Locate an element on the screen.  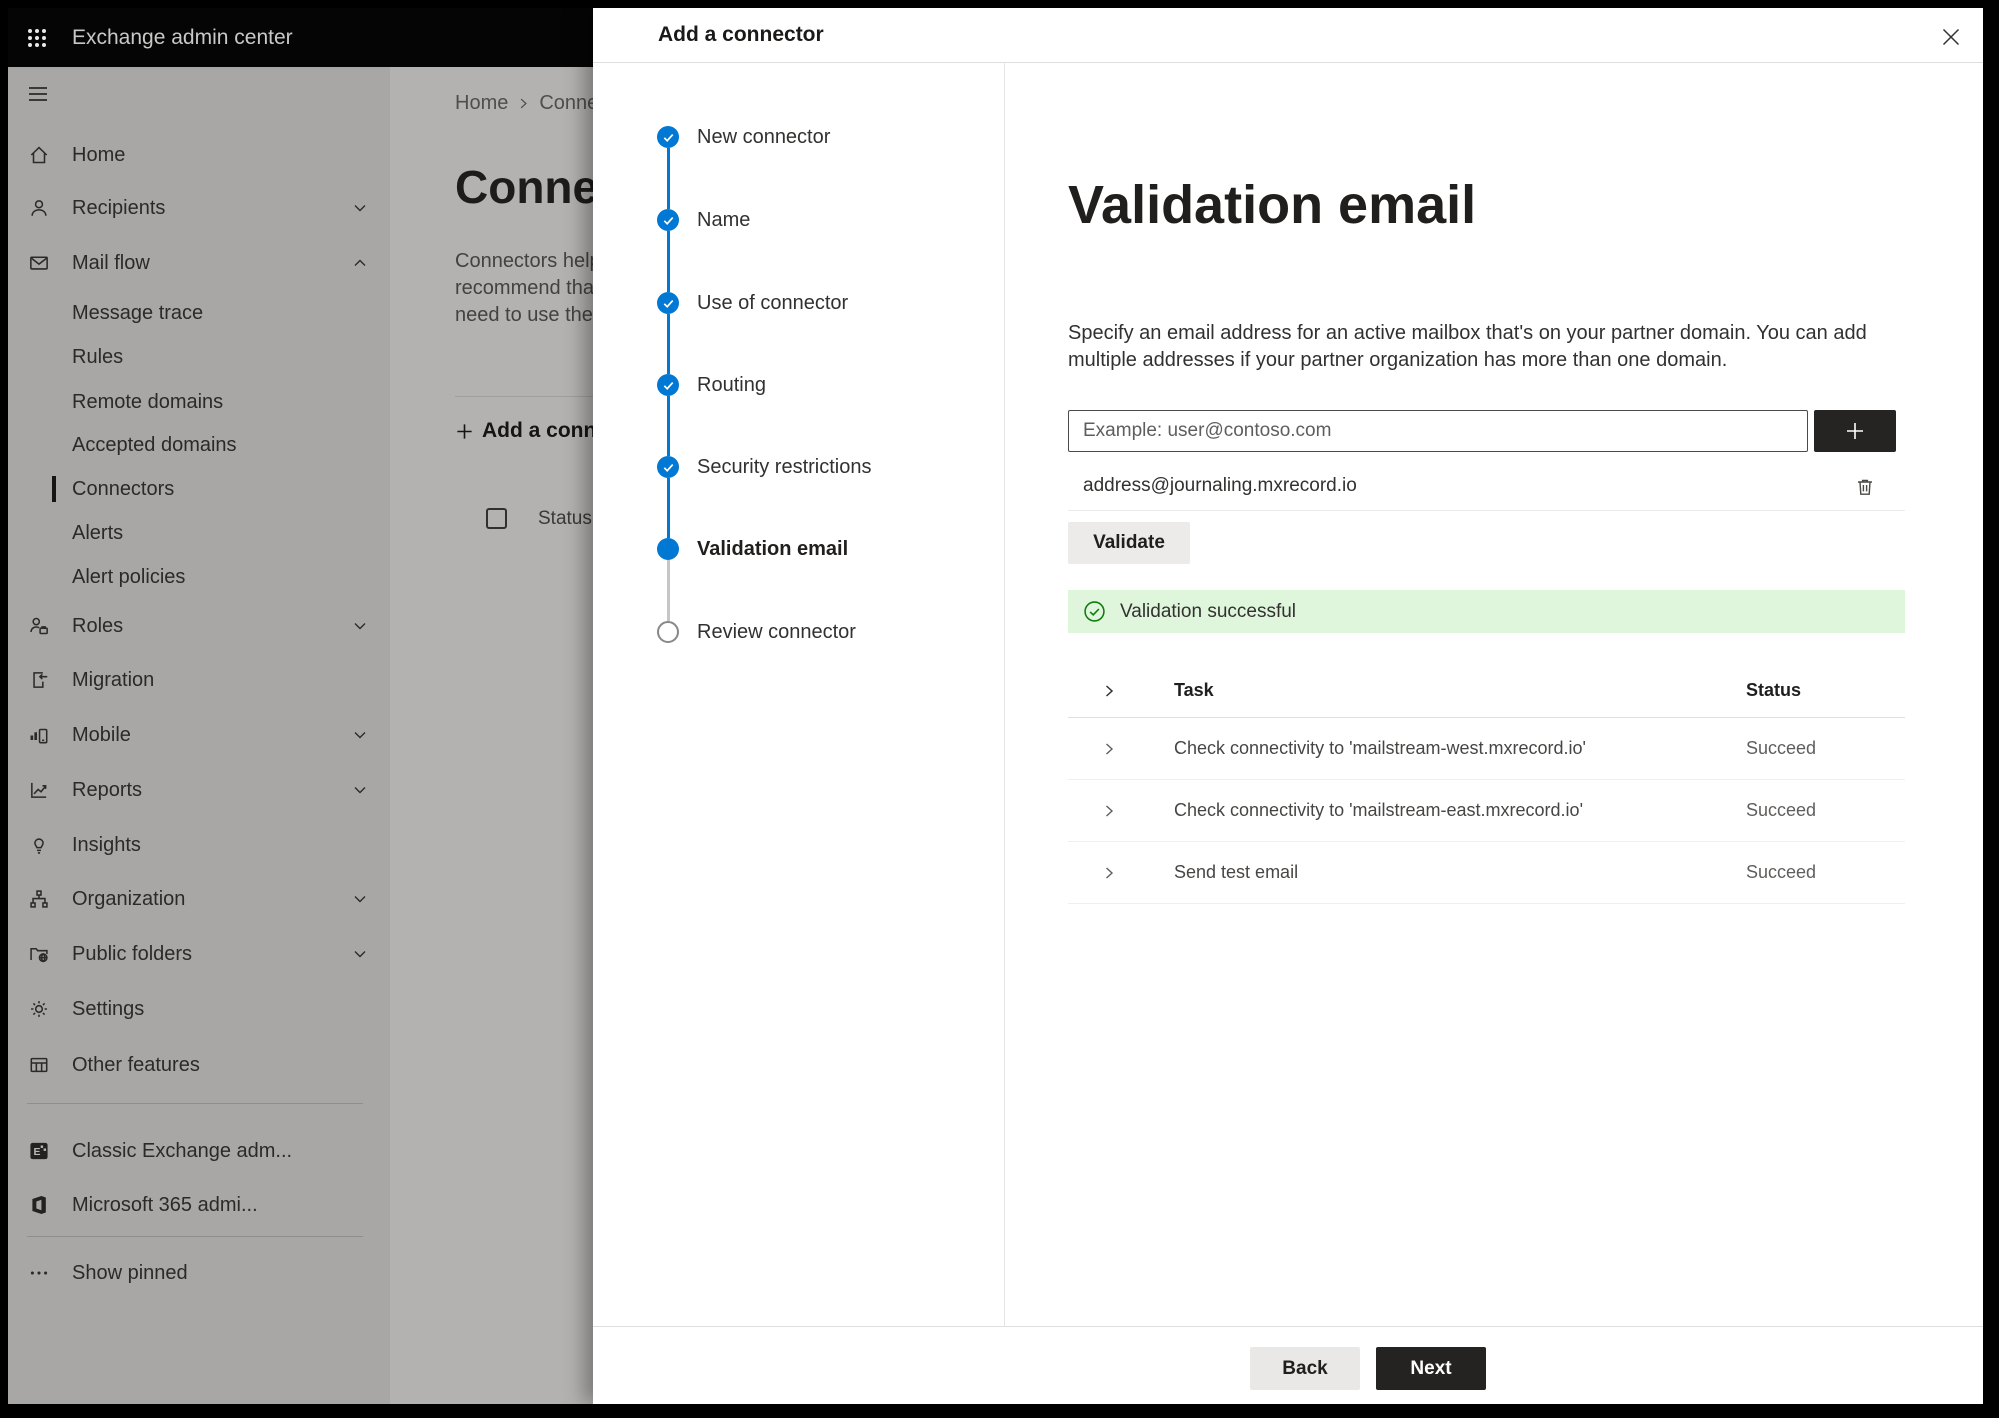
sidebar-item-other-features: Other features is located at coordinates (199, 1065).